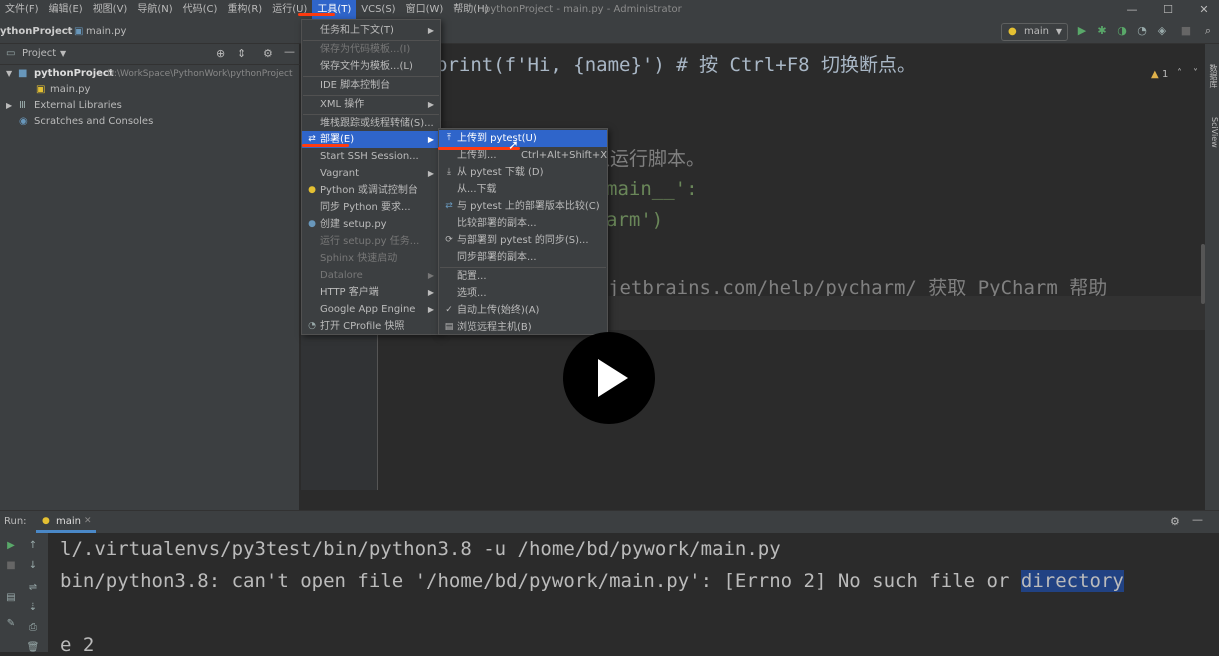 The width and height of the screenshot is (1219, 656). Describe the element at coordinates (449, 172) in the screenshot. I see `download-icon: ⤓` at that location.